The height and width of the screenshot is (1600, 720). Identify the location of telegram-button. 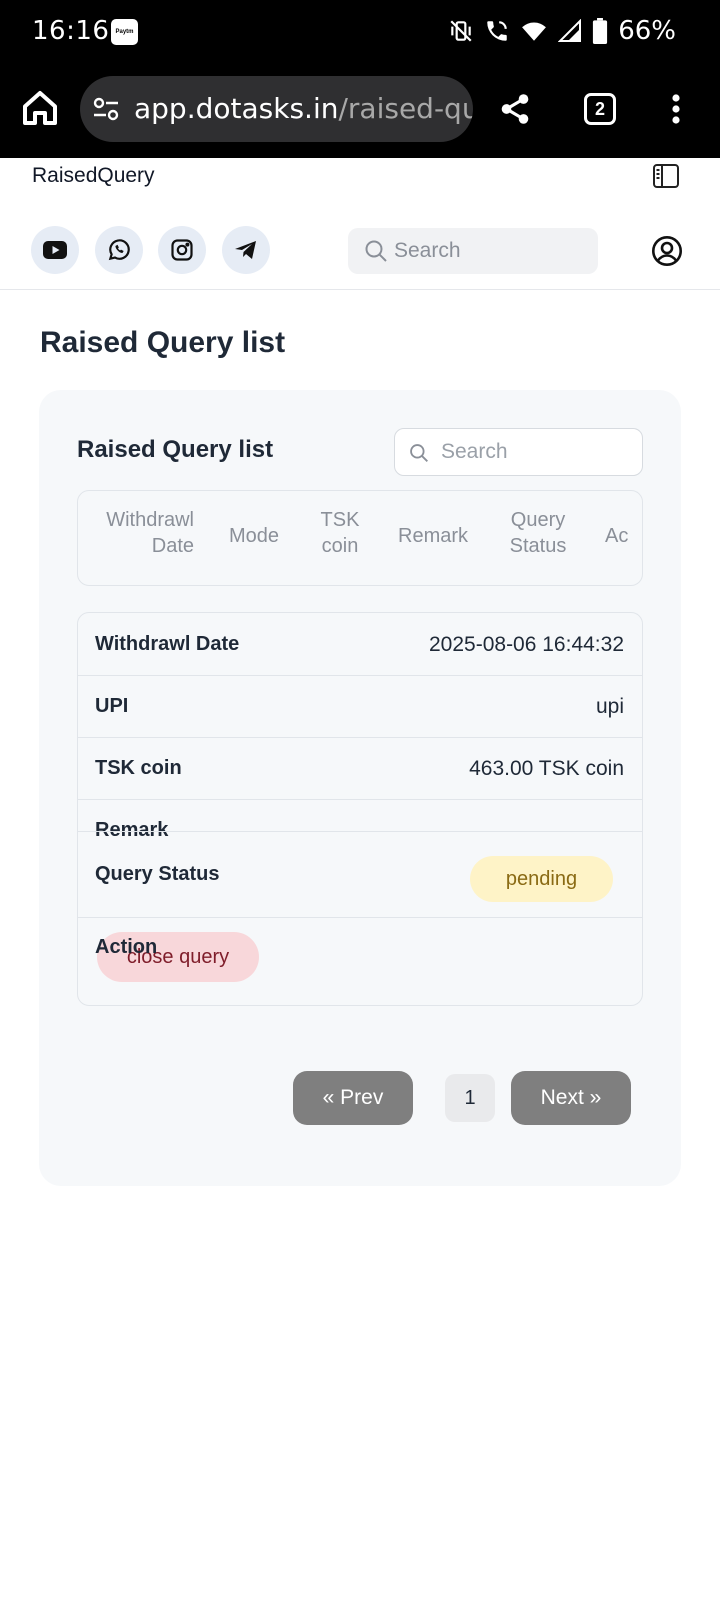
(246, 250).